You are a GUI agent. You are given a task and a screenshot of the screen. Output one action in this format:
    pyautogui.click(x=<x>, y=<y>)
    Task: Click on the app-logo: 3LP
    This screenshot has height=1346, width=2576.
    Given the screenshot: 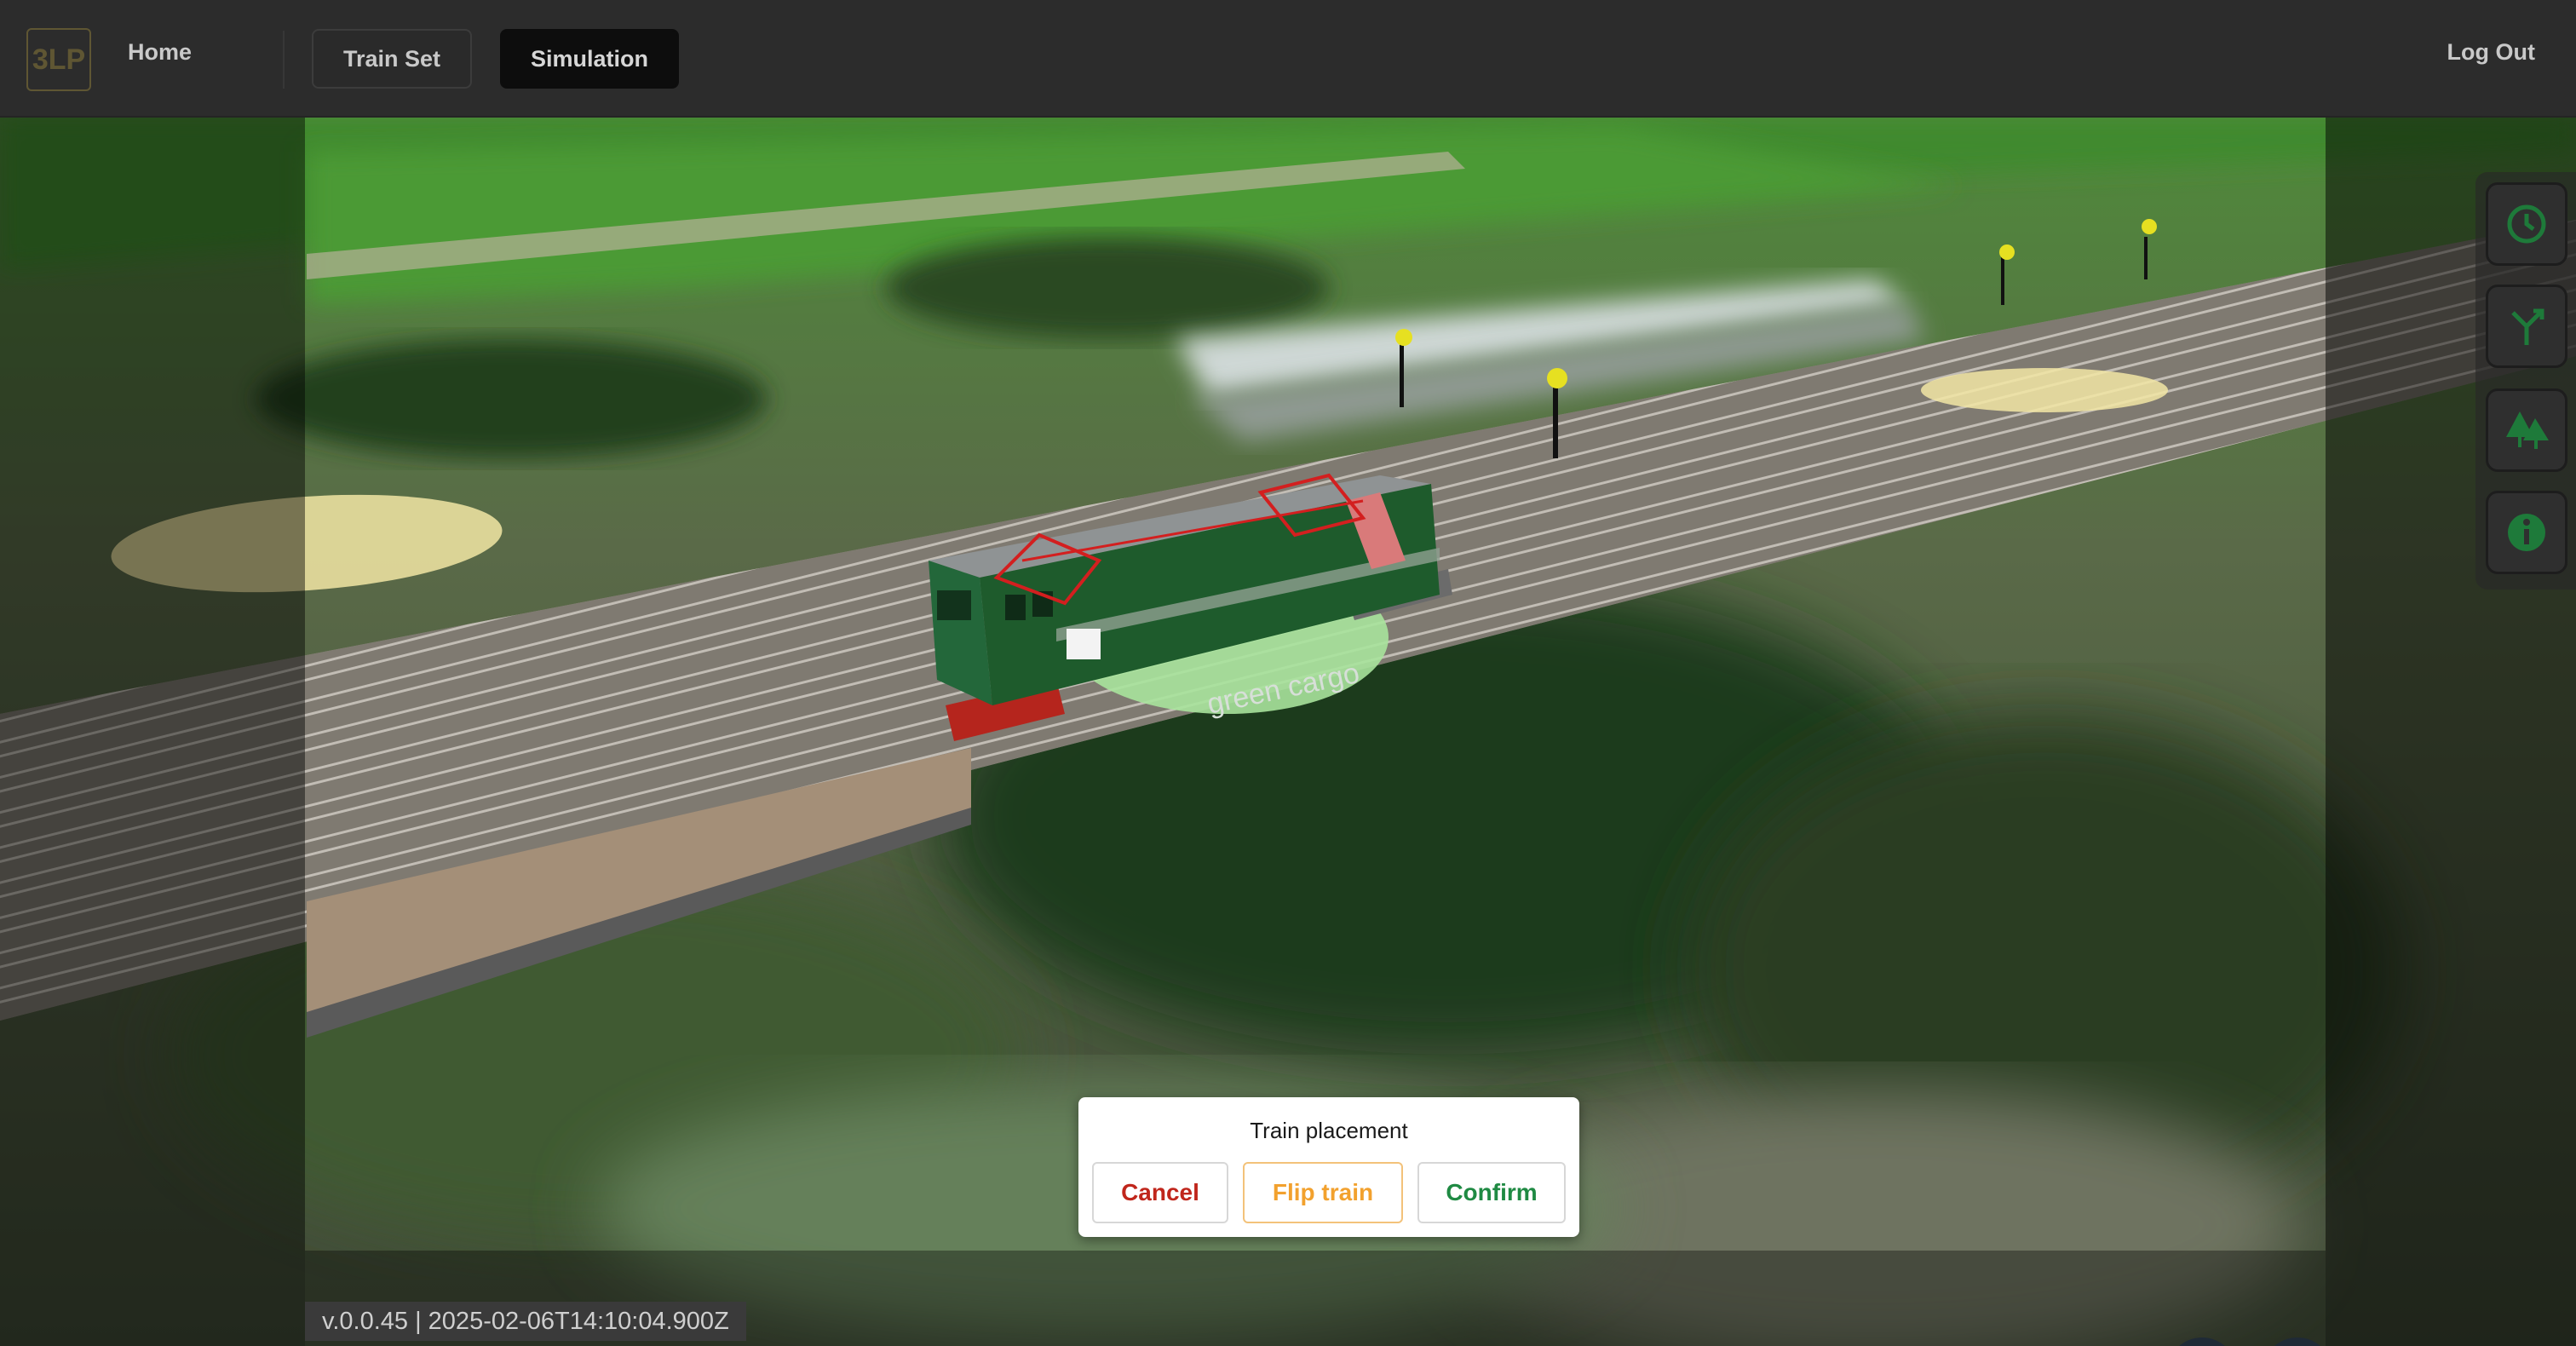 What is the action you would take?
    pyautogui.click(x=59, y=59)
    